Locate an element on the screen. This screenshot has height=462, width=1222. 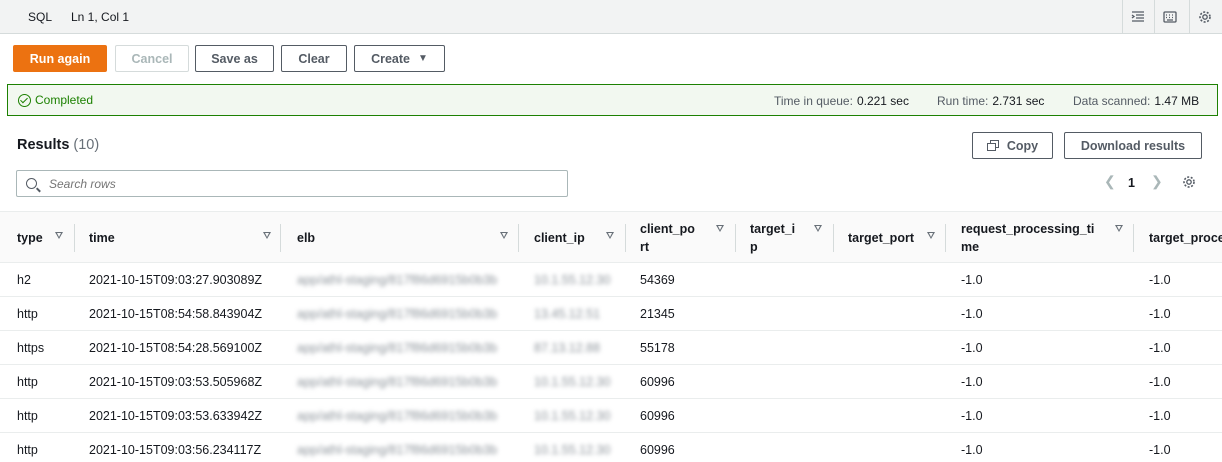
cell-client-port: 55178 is located at coordinates (657, 347).